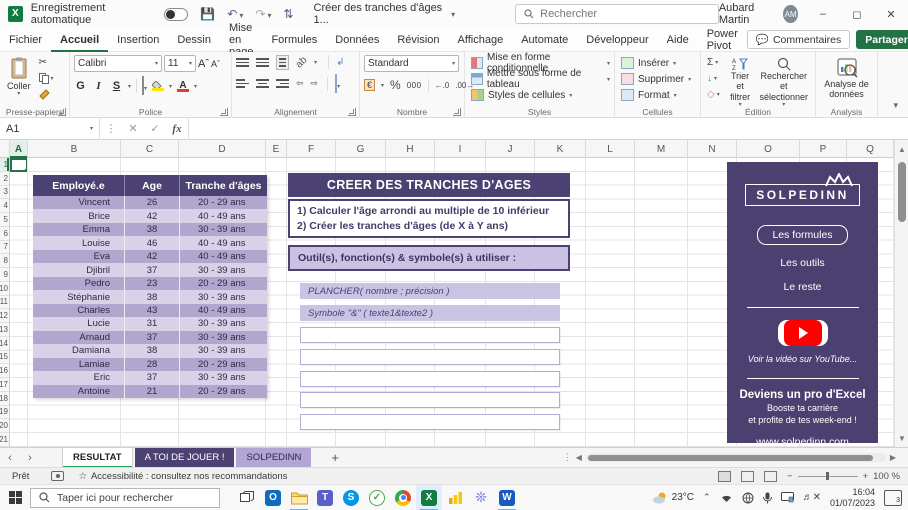  Describe the element at coordinates (125, 497) in the screenshot. I see `taskbar-search-input: Taper ici pour rechercher` at that location.